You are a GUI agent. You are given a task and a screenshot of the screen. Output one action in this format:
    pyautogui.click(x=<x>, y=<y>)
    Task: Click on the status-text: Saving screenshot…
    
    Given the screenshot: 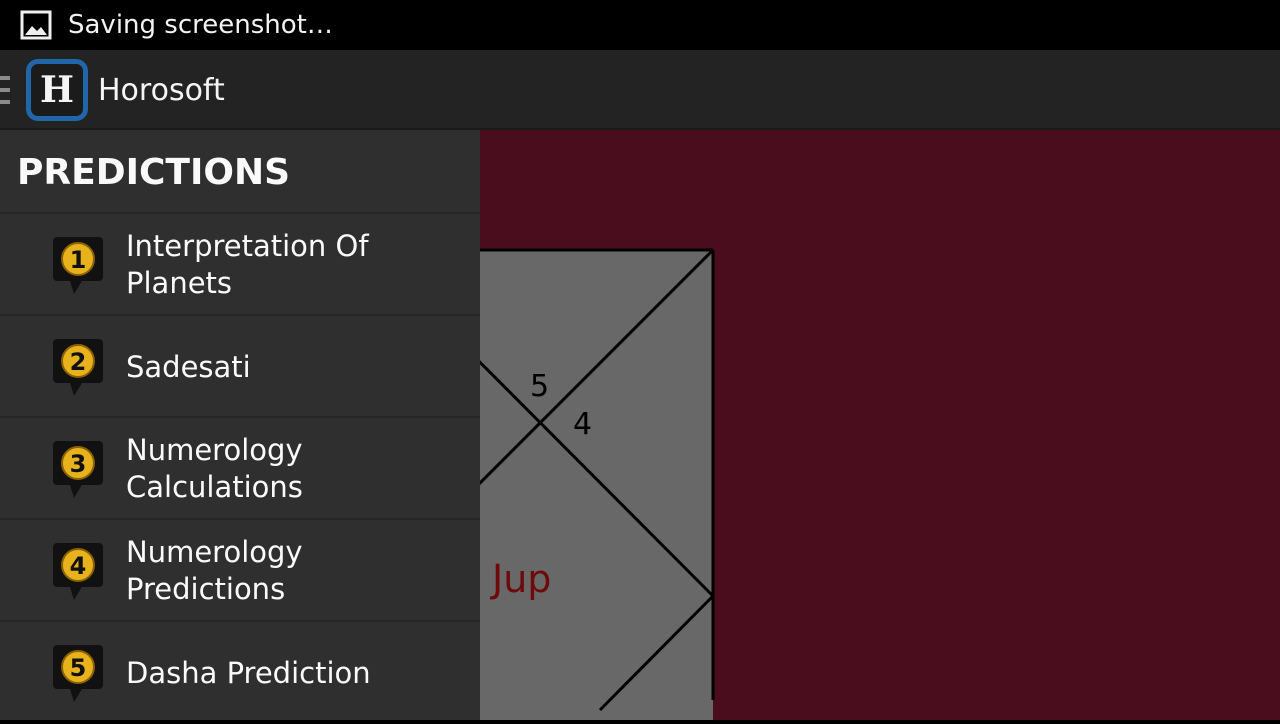 What is the action you would take?
    pyautogui.click(x=200, y=25)
    